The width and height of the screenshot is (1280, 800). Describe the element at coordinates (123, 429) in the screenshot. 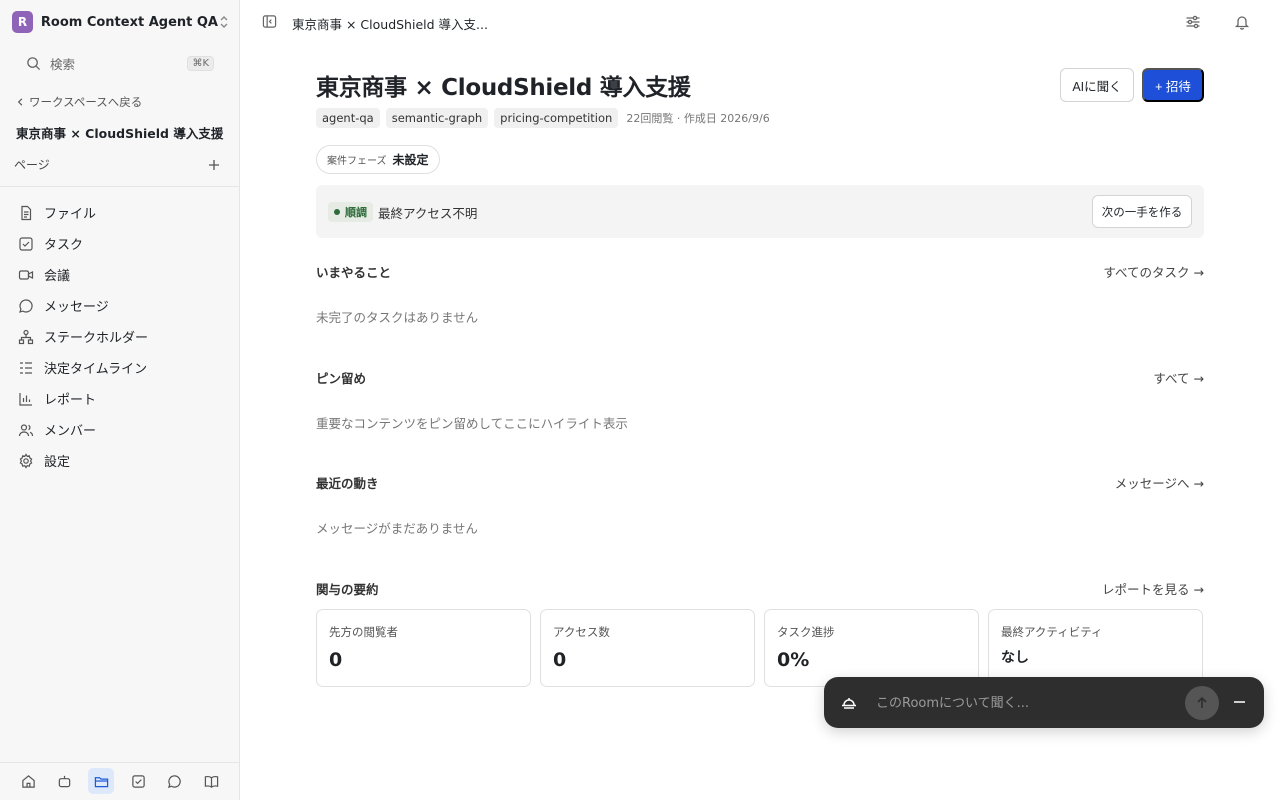

I see `sidebar-item-members: メンバー` at that location.